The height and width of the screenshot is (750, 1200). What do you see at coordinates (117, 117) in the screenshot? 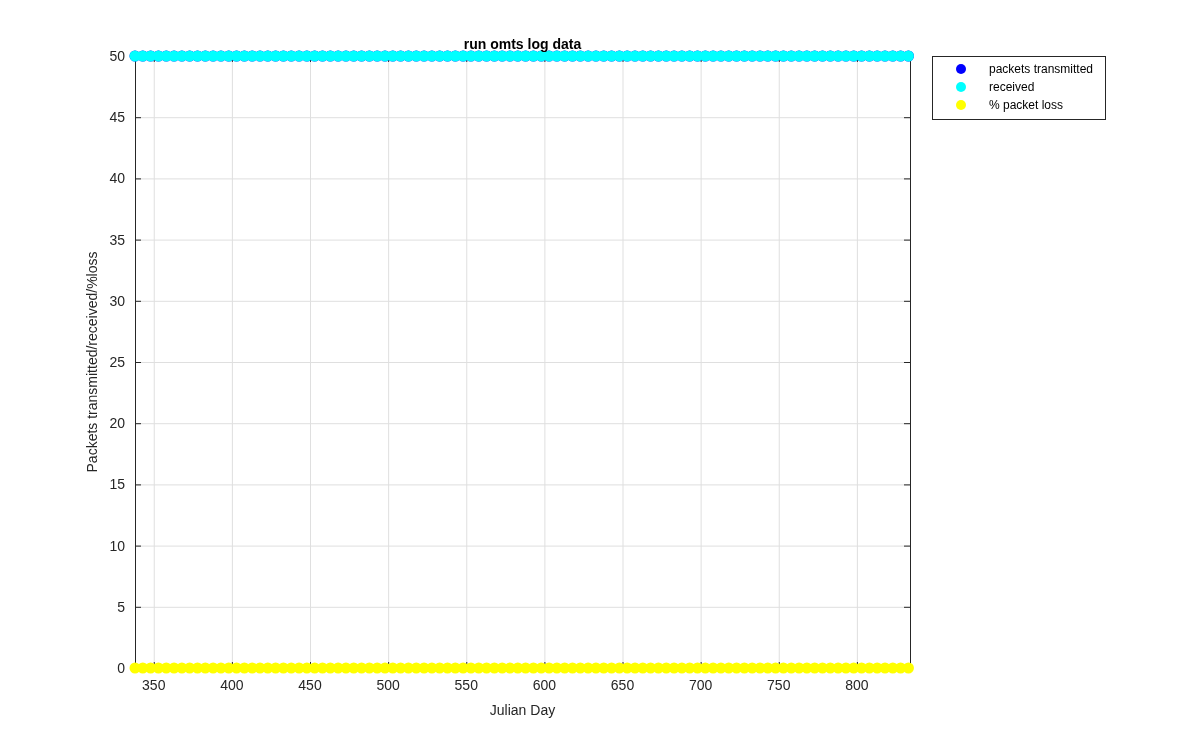
I see `y-tick-label: 45` at bounding box center [117, 117].